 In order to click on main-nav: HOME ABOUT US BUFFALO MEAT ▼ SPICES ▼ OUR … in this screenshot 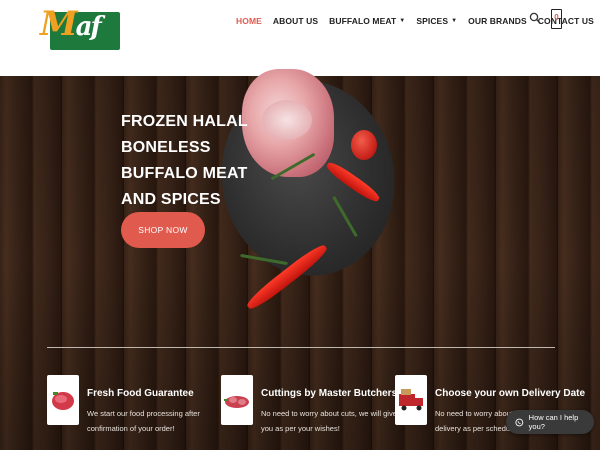, I will do `click(418, 21)`.